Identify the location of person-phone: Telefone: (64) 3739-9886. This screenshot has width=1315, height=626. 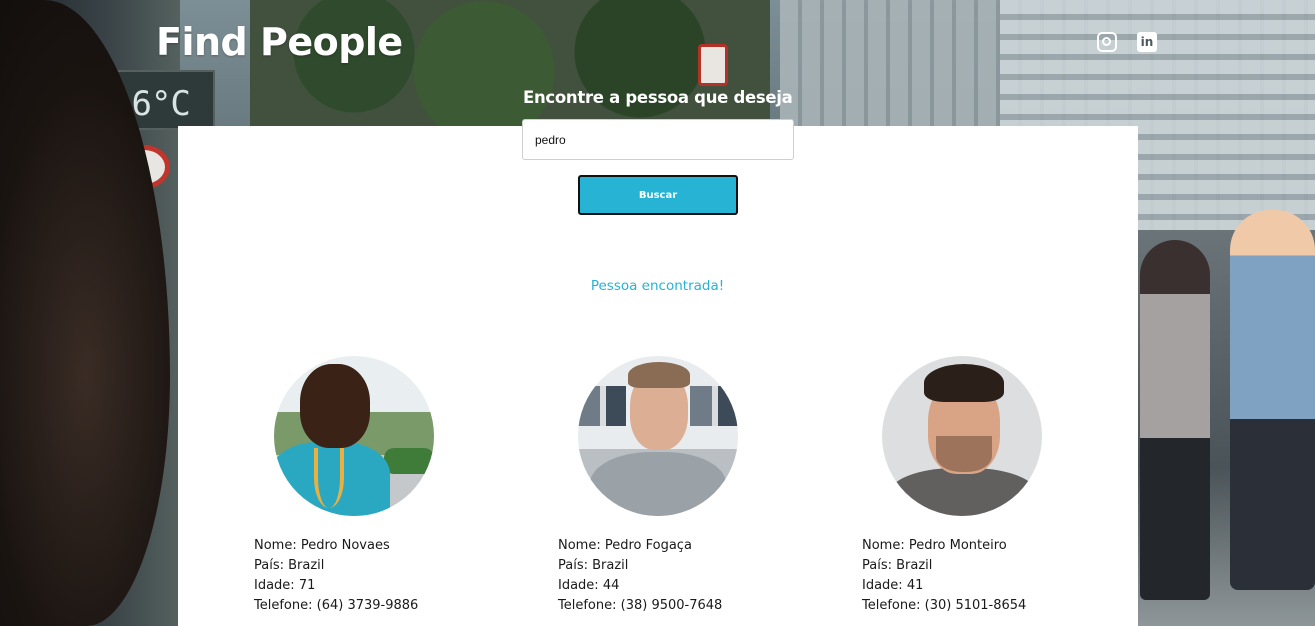
(336, 605).